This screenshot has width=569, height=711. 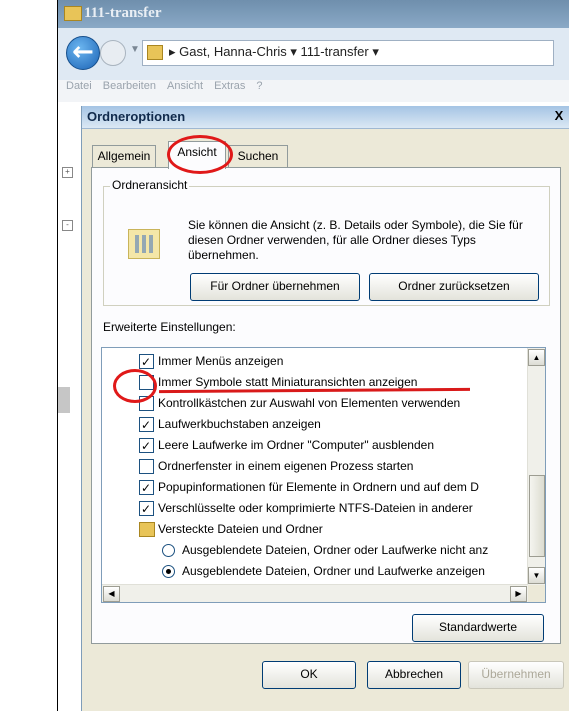 What do you see at coordinates (67, 225) in the screenshot?
I see `collapse-icon: -` at bounding box center [67, 225].